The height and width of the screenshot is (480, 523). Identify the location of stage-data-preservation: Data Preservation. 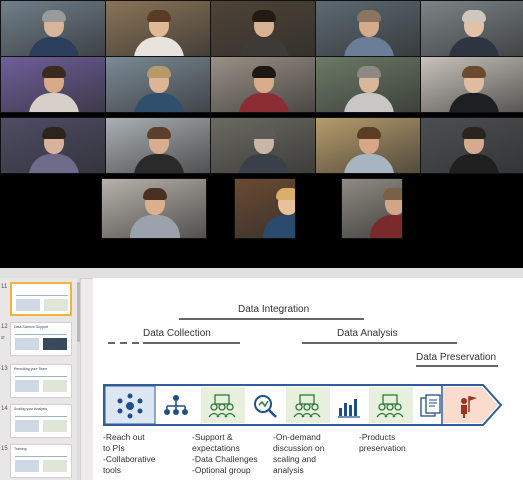
(456, 357).